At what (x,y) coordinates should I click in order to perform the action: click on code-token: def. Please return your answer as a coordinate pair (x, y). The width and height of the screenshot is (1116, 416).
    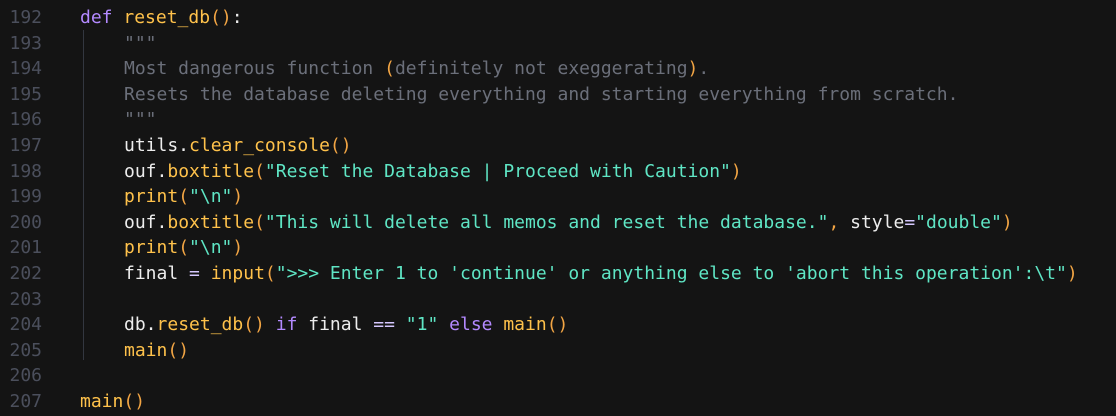
    Looking at the image, I should click on (102, 17).